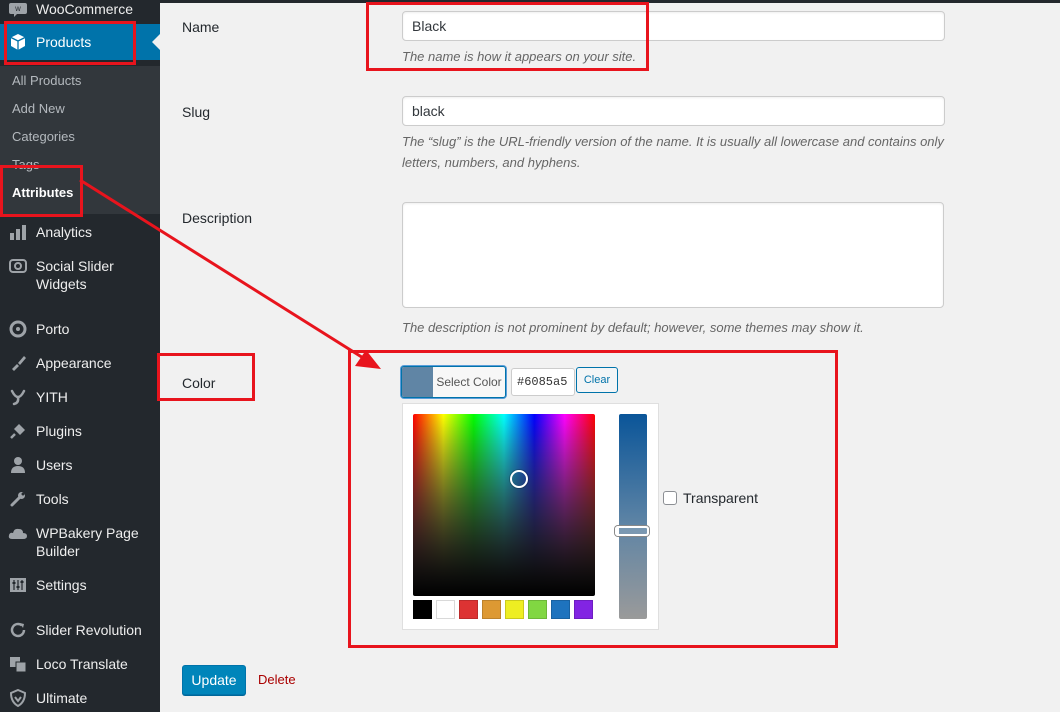 The width and height of the screenshot is (1060, 712). I want to click on svg-text: W, so click(18, 9).